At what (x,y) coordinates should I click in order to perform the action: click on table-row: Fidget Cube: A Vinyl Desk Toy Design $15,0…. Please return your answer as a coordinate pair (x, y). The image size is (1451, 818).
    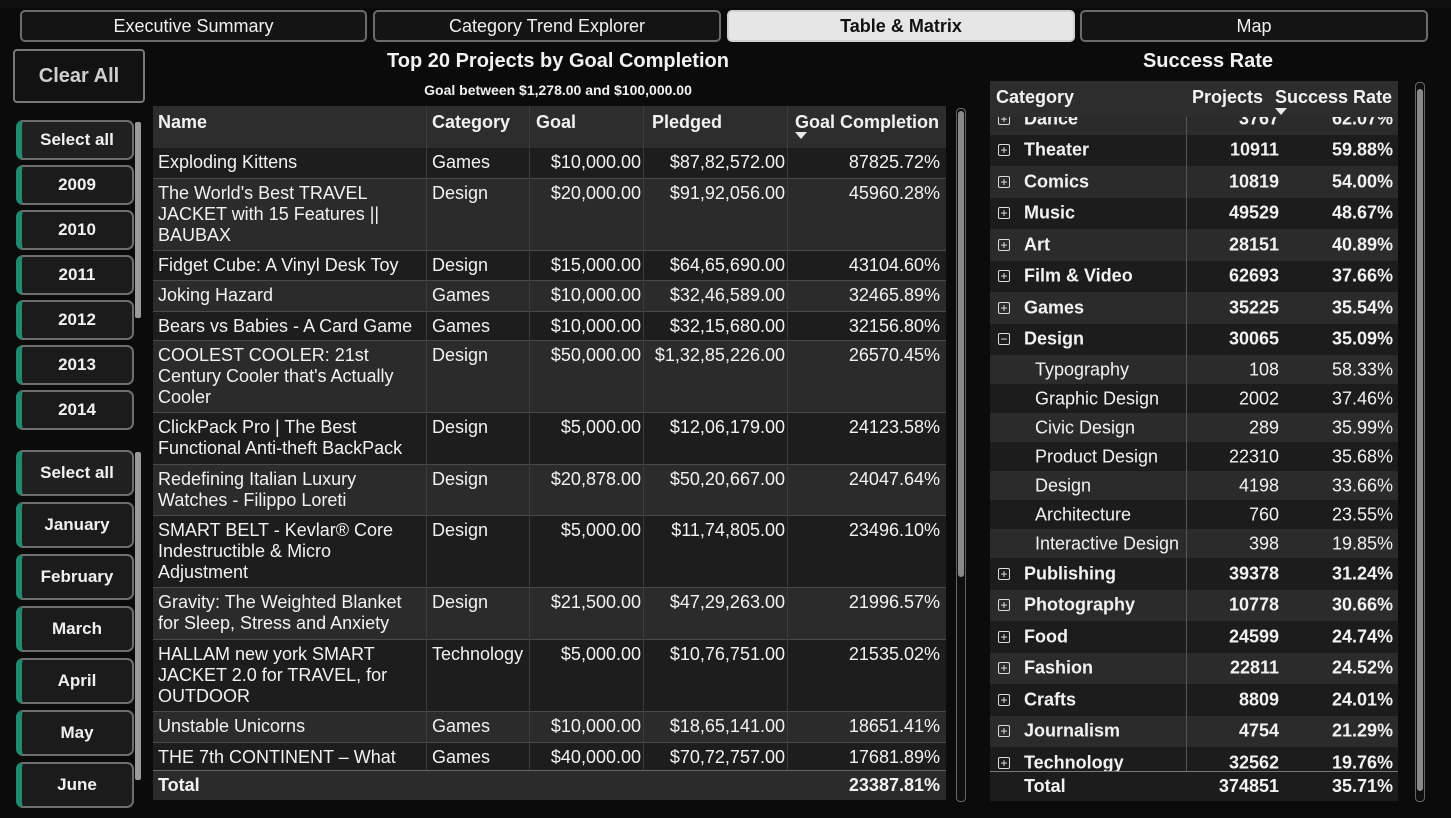
    Looking at the image, I should click on (549, 266).